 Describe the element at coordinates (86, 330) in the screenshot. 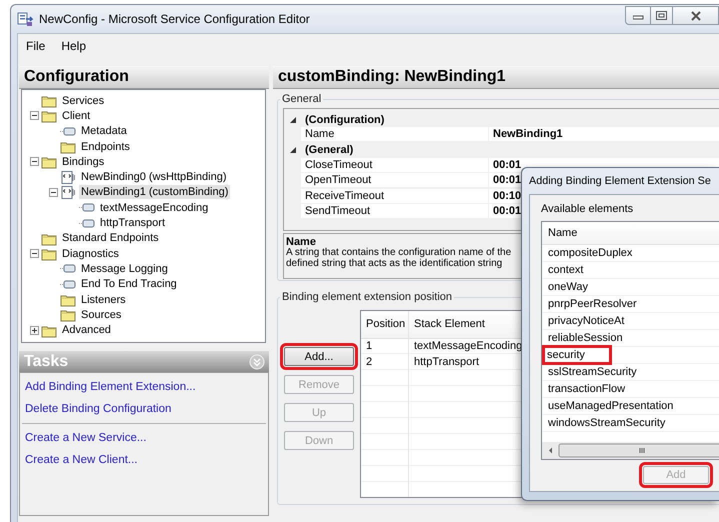

I see `tree-item: Advanced` at that location.